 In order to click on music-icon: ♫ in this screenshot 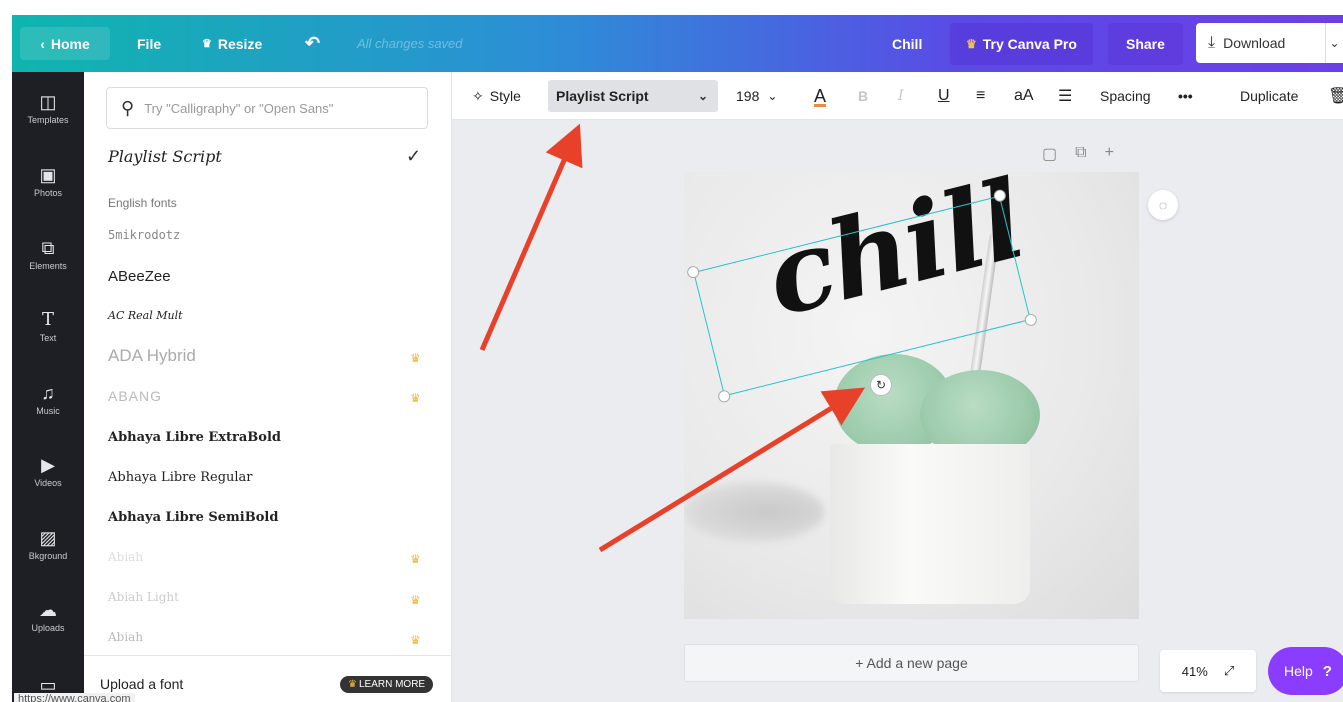, I will do `click(48, 393)`.